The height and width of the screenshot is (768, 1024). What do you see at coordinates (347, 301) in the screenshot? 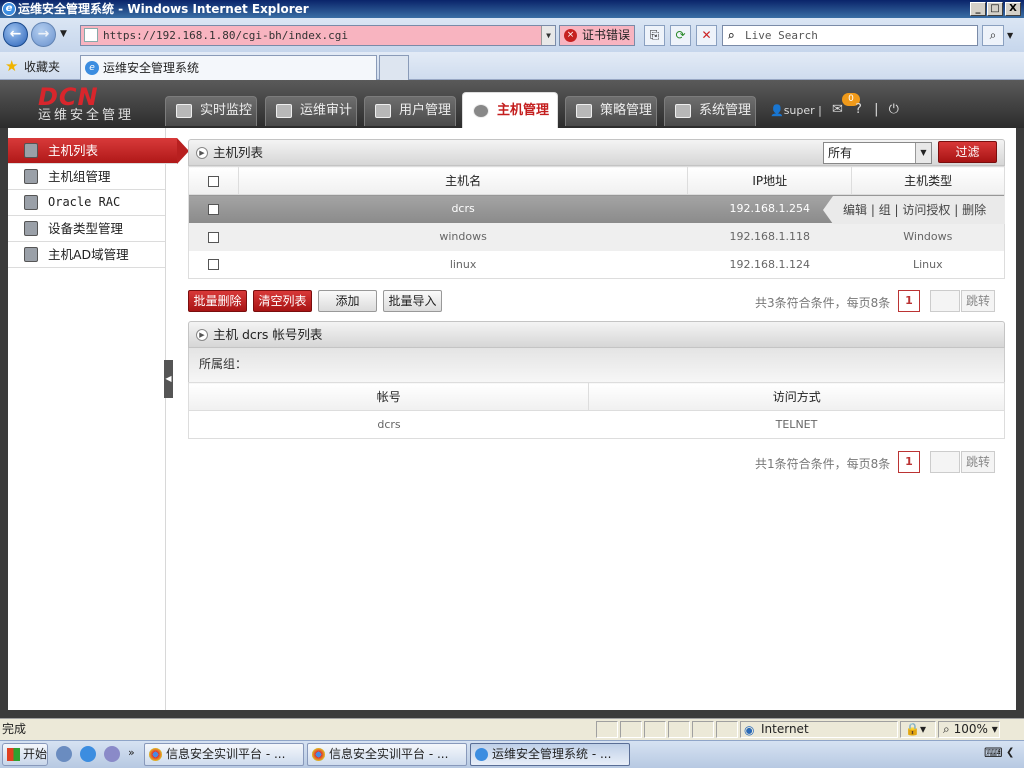
I see `add-host-button: 添加` at bounding box center [347, 301].